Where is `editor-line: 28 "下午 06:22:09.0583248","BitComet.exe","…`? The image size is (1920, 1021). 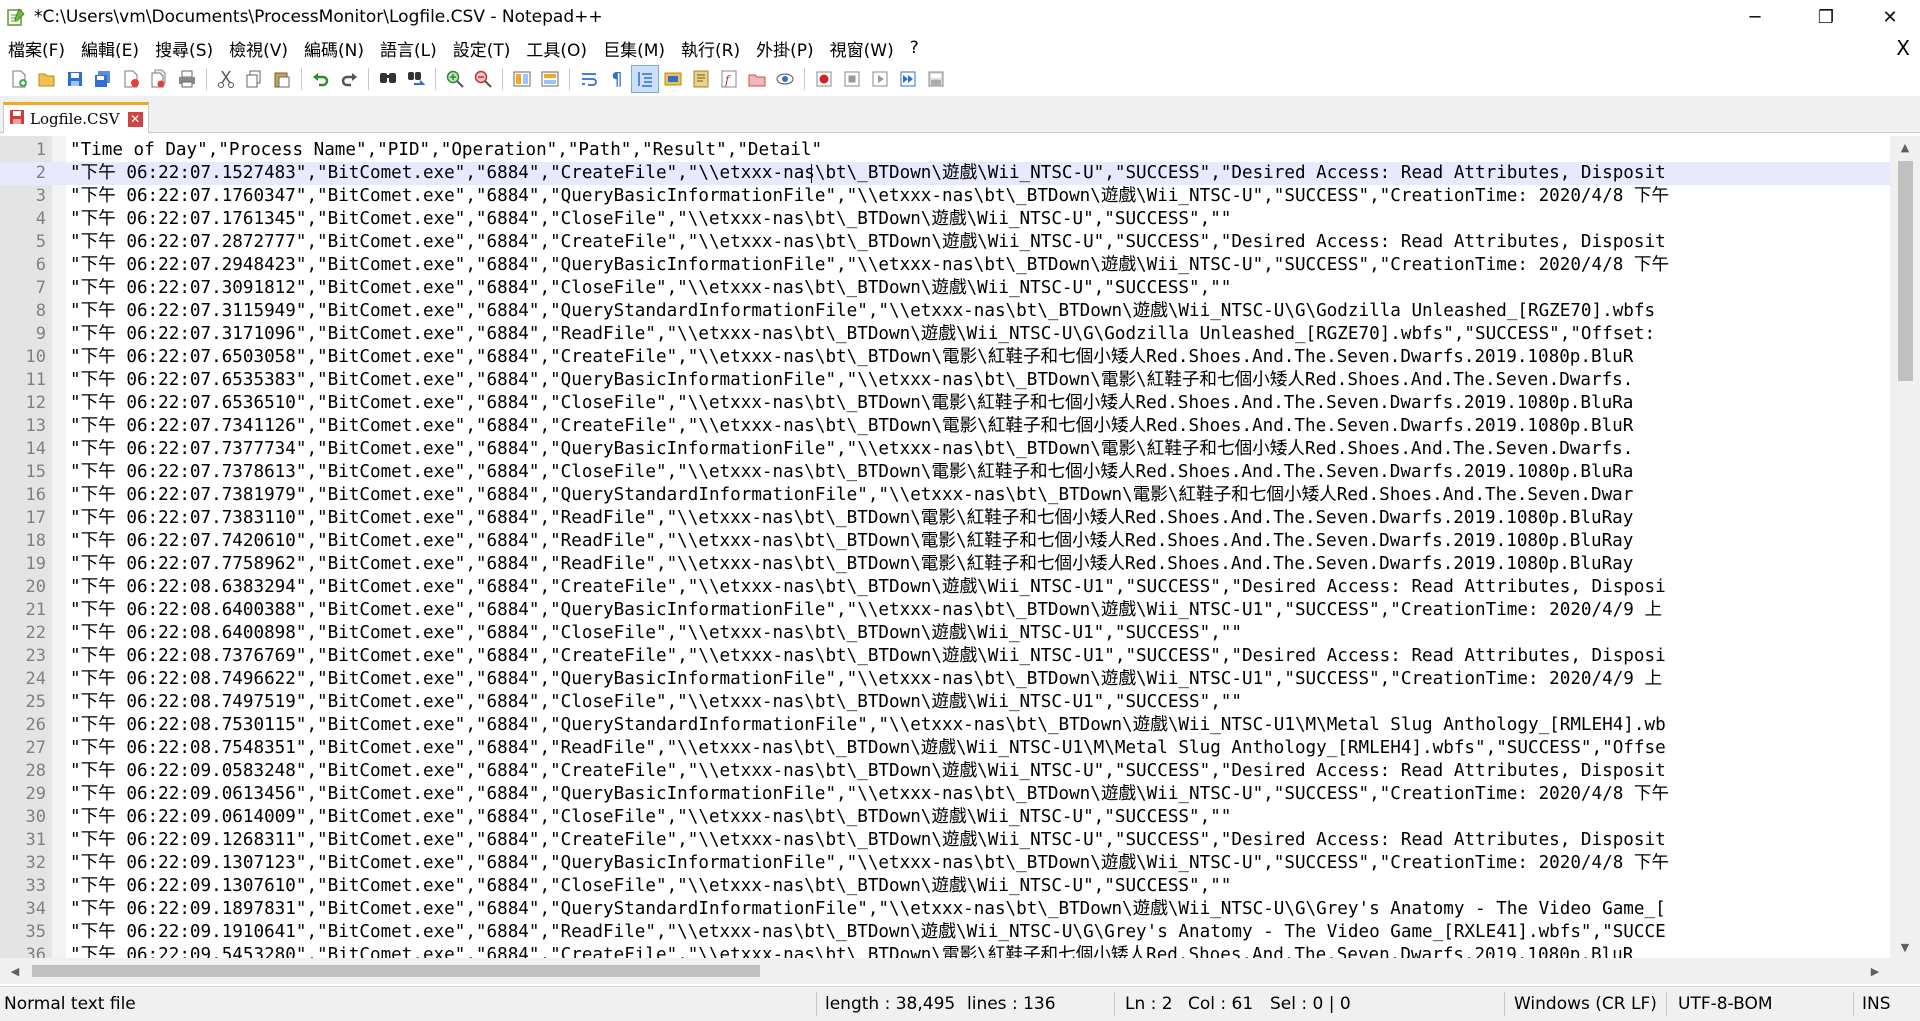
editor-line: 28 "下午 06:22:09.0583248","BitComet.exe","… is located at coordinates (945, 771).